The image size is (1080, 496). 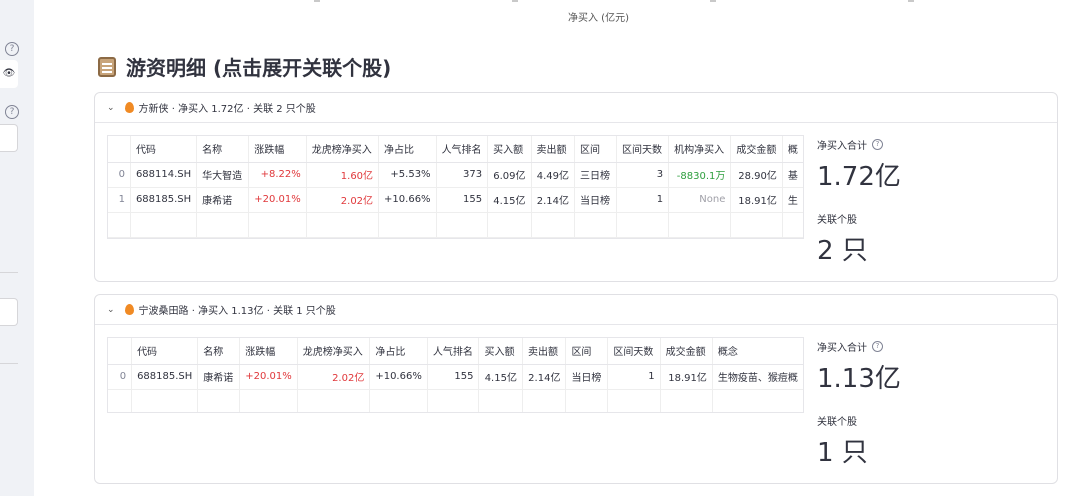 I want to click on expander-header: ⌄ 宁波桑田路 · 净买入 1.13亿 · 关联 1 只个股, so click(x=576, y=310).